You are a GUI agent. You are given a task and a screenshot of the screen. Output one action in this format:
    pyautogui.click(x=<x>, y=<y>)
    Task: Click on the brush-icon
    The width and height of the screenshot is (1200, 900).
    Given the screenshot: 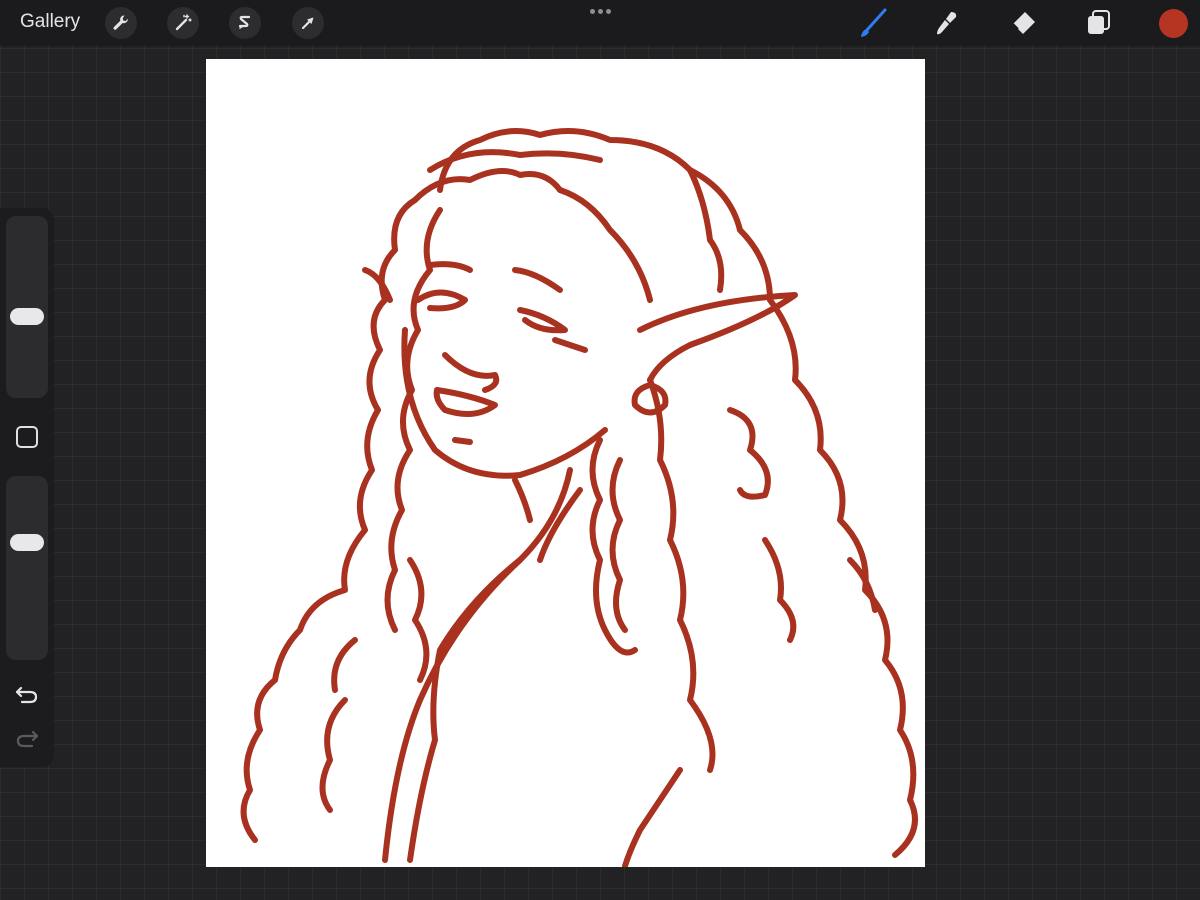 What is the action you would take?
    pyautogui.click(x=874, y=22)
    